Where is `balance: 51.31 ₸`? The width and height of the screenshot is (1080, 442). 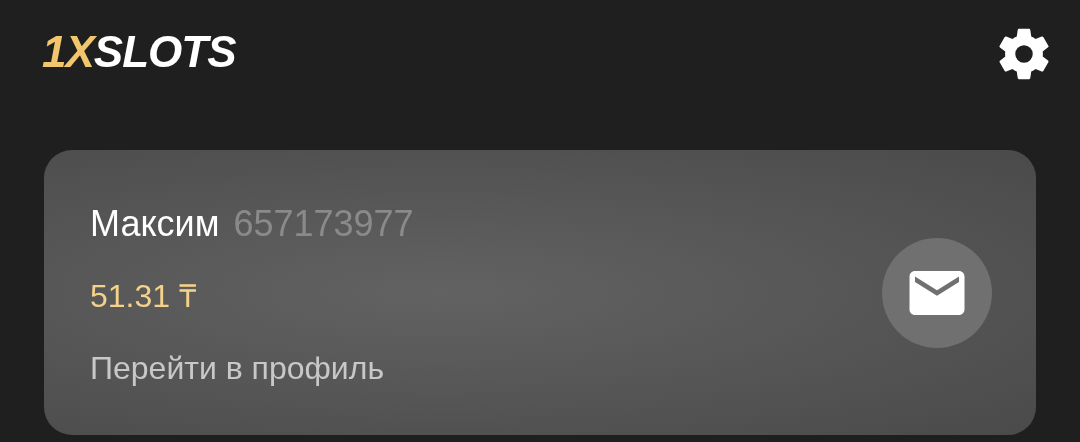 balance: 51.31 ₸ is located at coordinates (143, 296).